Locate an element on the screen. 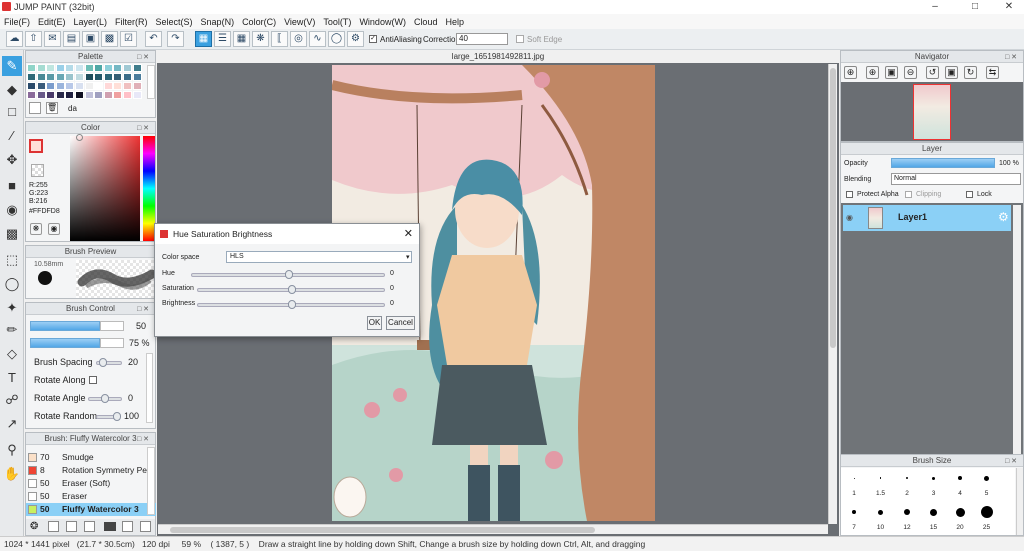 The width and height of the screenshot is (1024, 551). hand-tool-icon: ✋ is located at coordinates (12, 474).